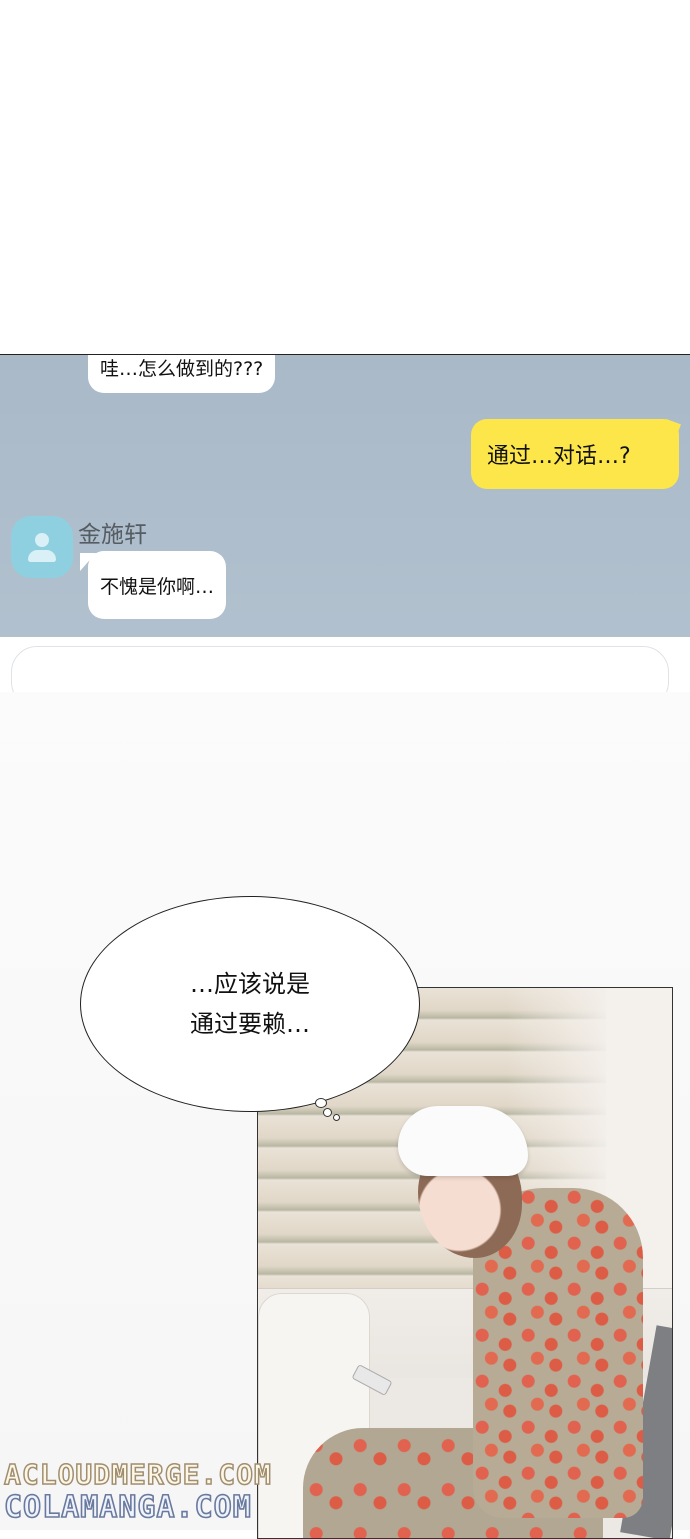 This screenshot has width=690, height=1539. I want to click on incoming-message-bubble: 哇…怎么做到的???, so click(182, 374).